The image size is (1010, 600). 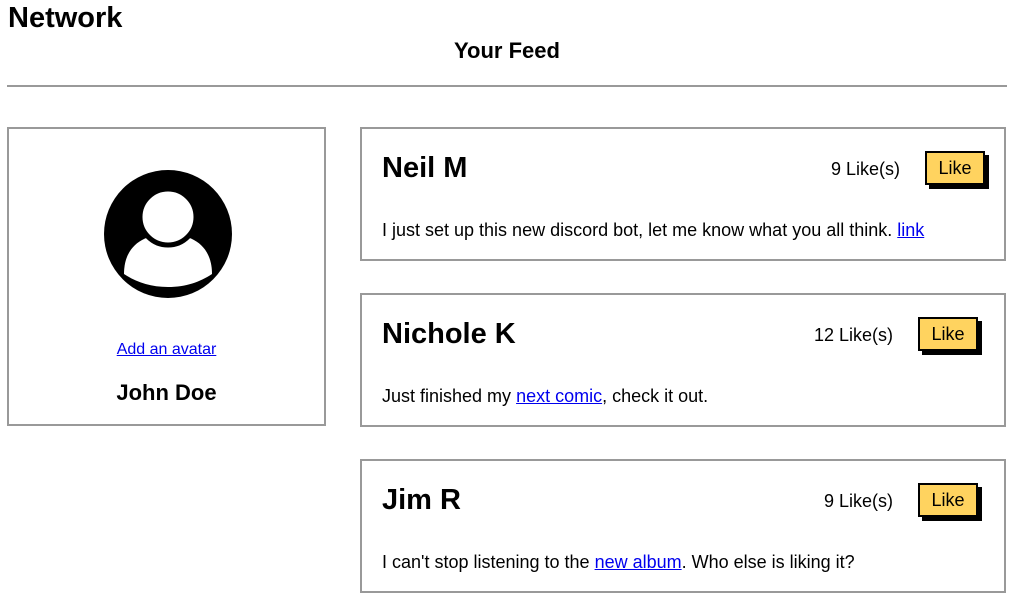 What do you see at coordinates (853, 335) in the screenshot?
I see `post-like-count: 12 Like(s)` at bounding box center [853, 335].